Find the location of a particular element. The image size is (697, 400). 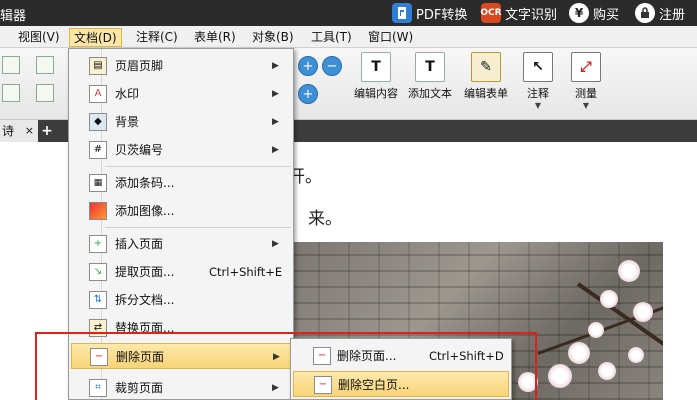

menu-item-background: ◆ 背景 ▶ is located at coordinates (181, 122).